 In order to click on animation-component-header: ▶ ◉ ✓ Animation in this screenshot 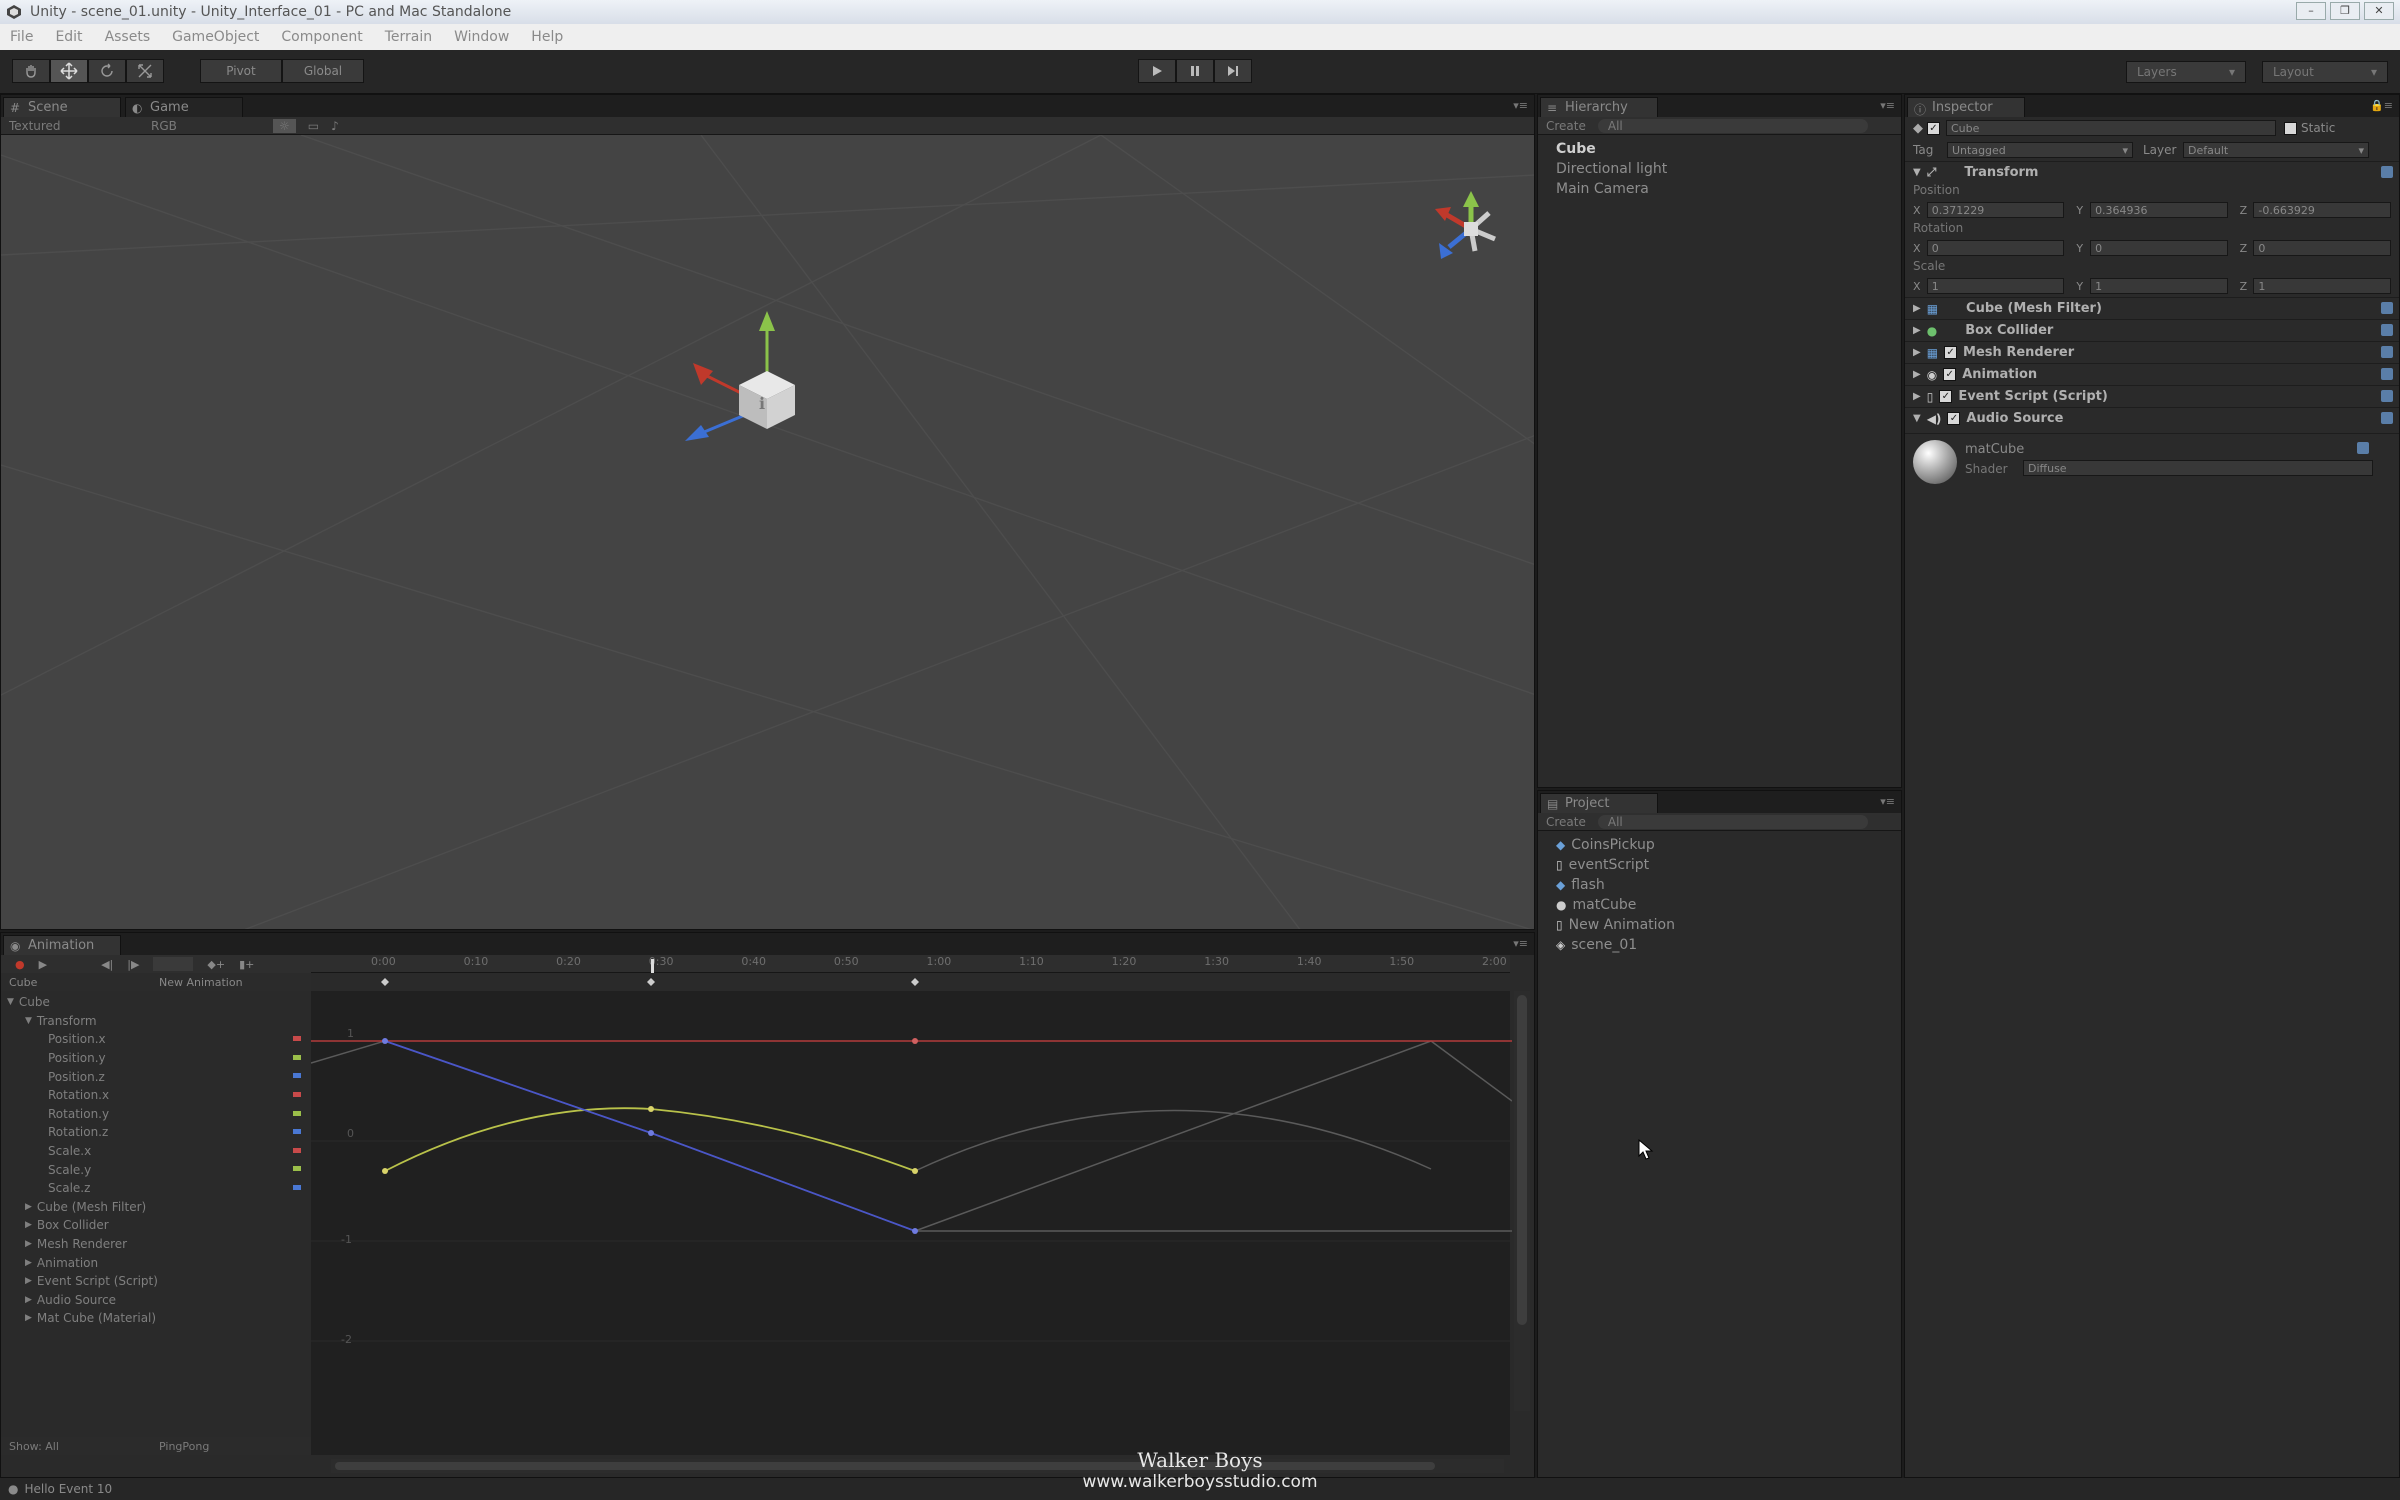, I will do `click(2152, 374)`.